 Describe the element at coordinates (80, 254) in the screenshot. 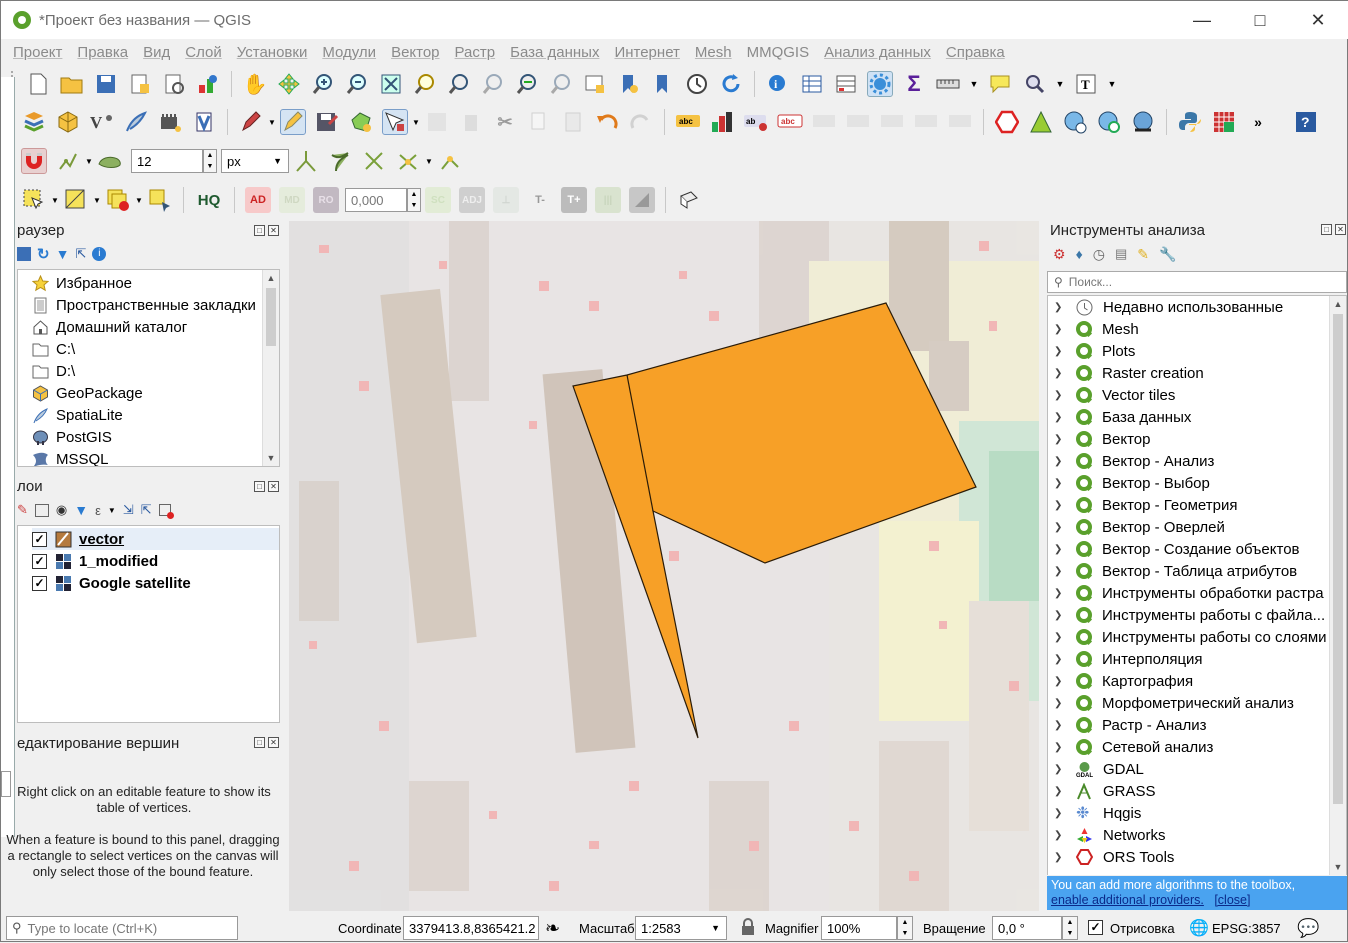

I see `collapse-all-icon: ⇱` at that location.